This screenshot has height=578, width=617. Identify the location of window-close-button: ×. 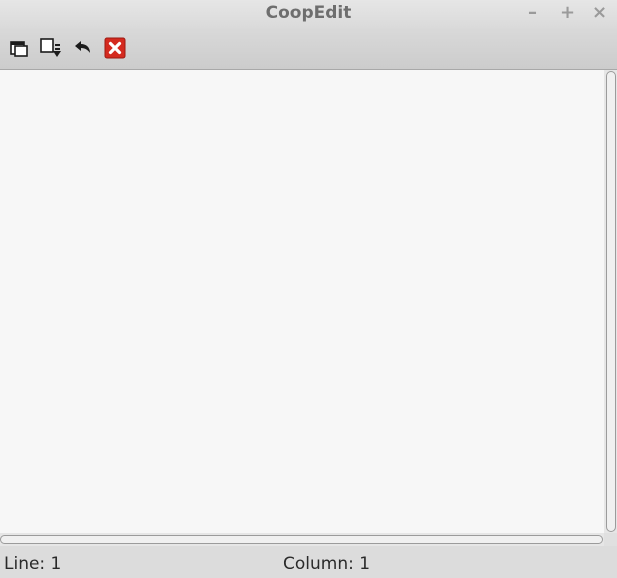
(599, 12).